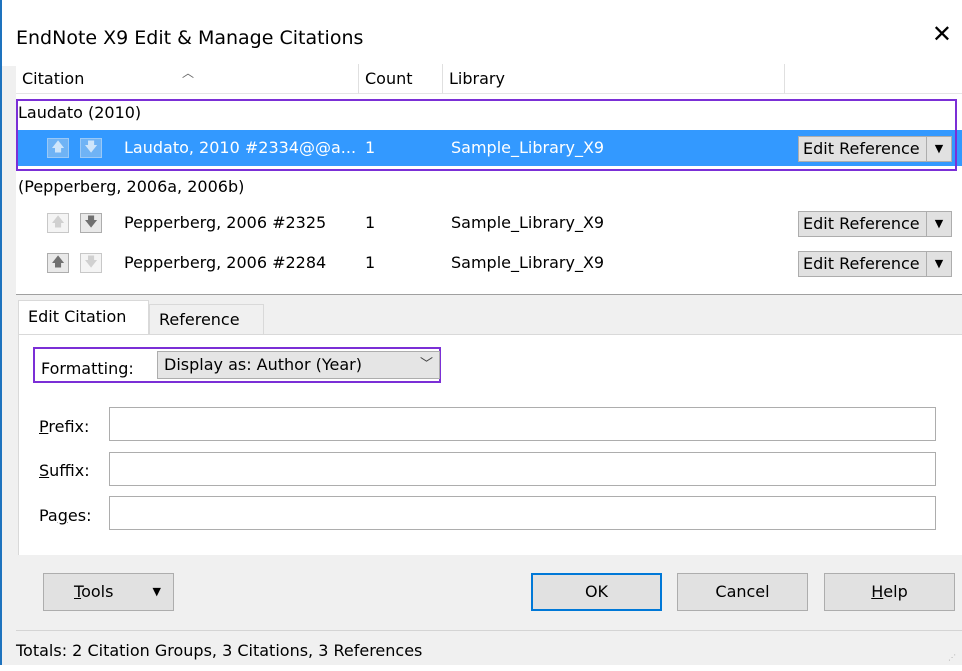 Image resolution: width=962 pixels, height=671 pixels. Describe the element at coordinates (97, 591) in the screenshot. I see `tools-label-text: ools` at that location.